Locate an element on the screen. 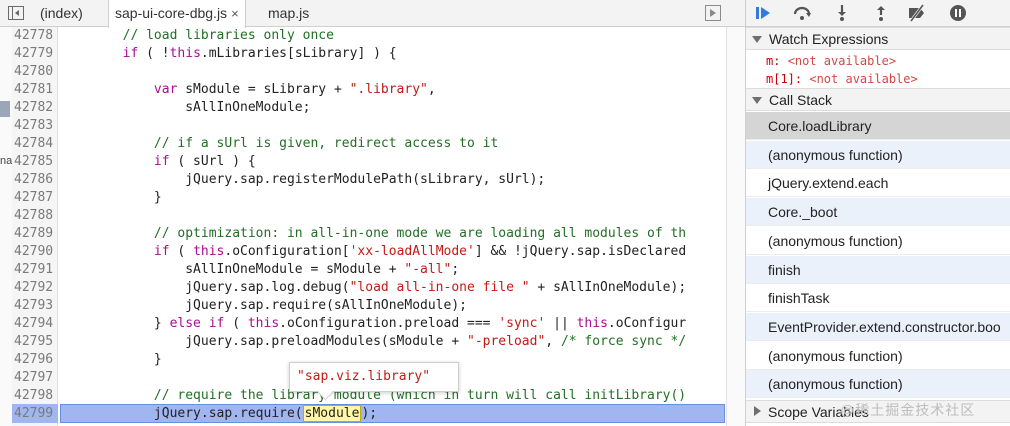  tab-map-js: map.js is located at coordinates (288, 13).